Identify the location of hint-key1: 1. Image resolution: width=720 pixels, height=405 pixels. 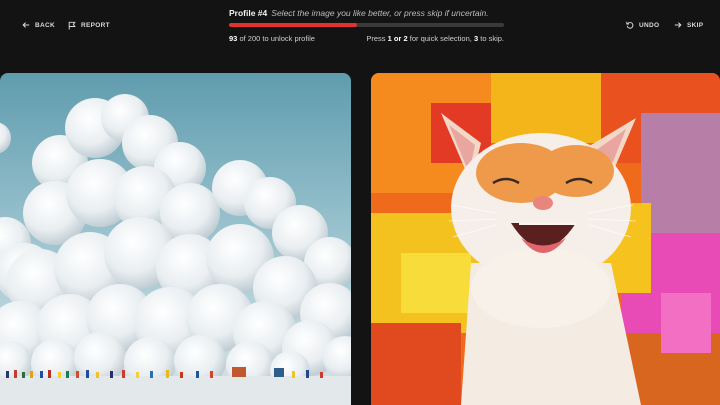
(389, 38).